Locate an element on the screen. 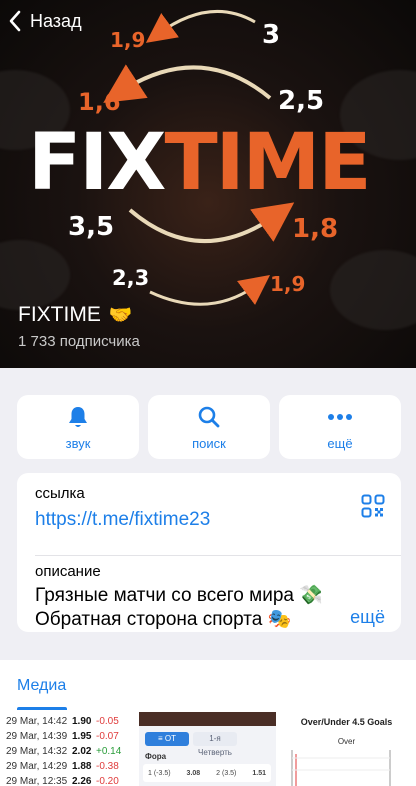 The image size is (416, 786). description-line: Обратная сторона спорта 🎭 is located at coordinates (163, 619).